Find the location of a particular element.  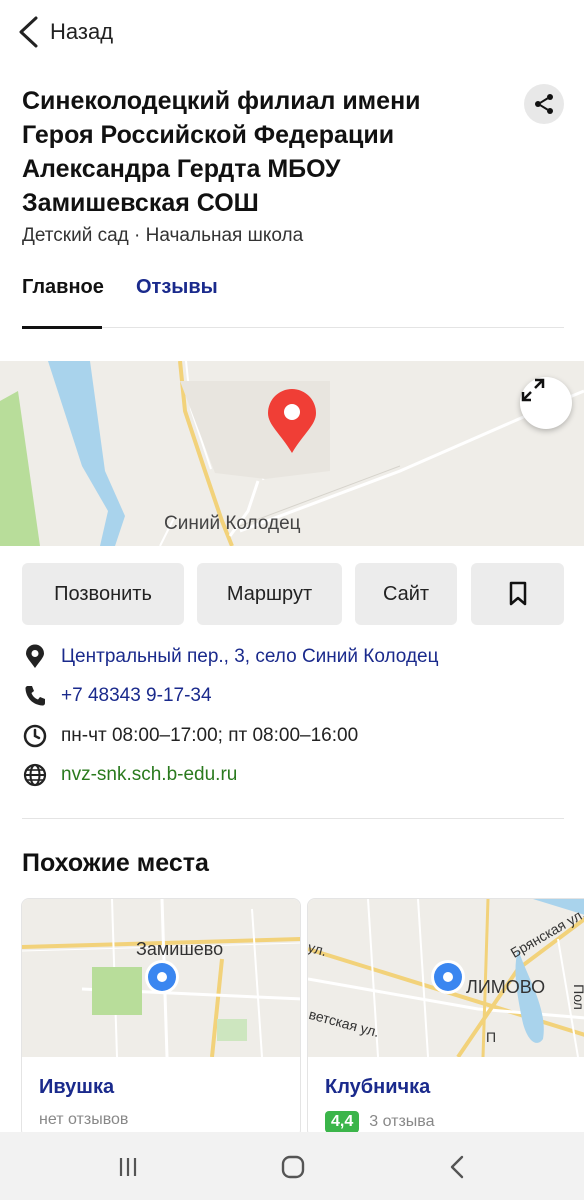

globe-icon is located at coordinates (35, 775).